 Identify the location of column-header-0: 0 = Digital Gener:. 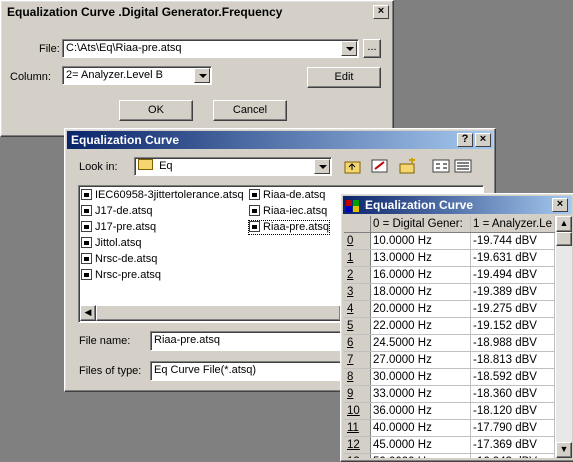
(420, 224).